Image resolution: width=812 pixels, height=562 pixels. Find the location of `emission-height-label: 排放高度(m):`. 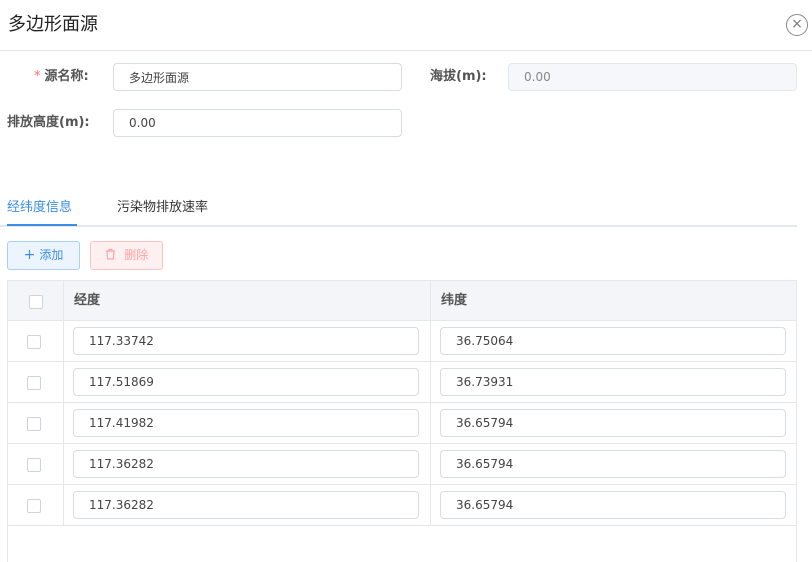

emission-height-label: 排放高度(m): is located at coordinates (48, 122).